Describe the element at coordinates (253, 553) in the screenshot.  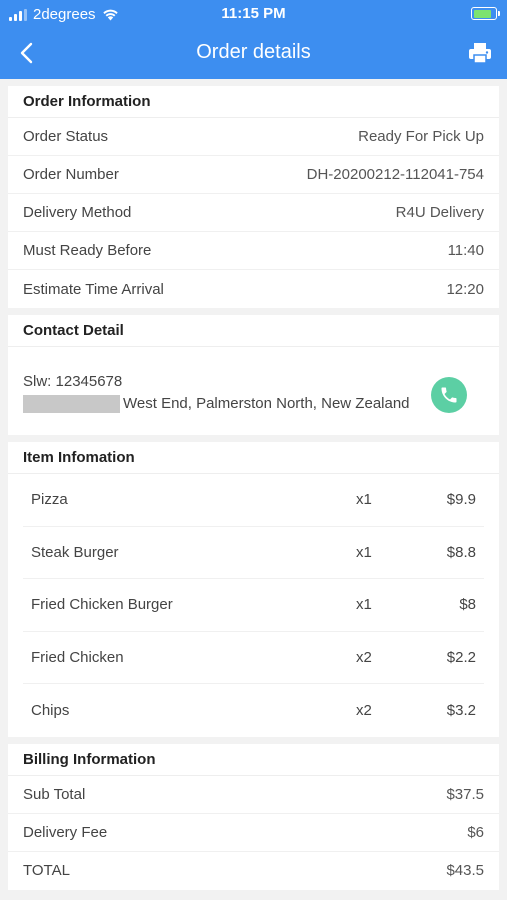
I see `list-item: Steak Burger x1 $8.8` at that location.